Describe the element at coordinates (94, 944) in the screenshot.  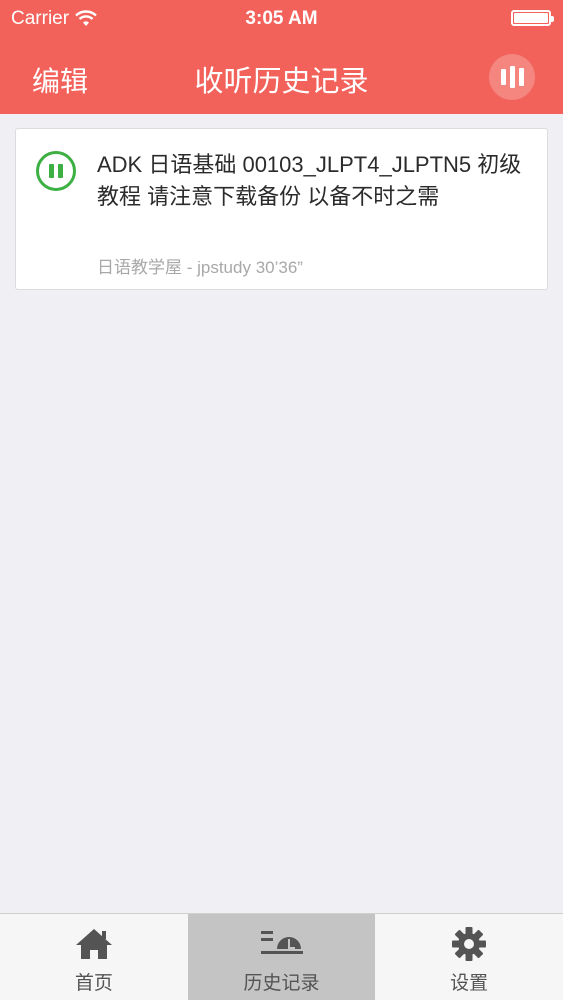
I see `home-icon` at that location.